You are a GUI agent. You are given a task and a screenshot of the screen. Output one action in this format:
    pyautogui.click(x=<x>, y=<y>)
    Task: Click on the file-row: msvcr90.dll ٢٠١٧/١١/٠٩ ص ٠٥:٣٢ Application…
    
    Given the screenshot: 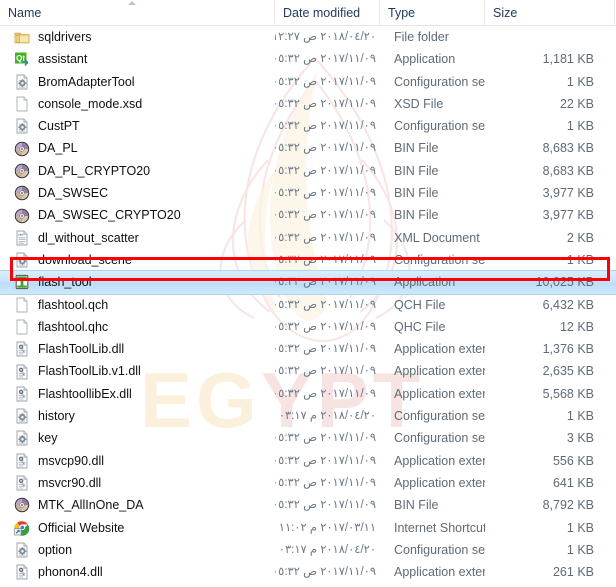 What is the action you would take?
    pyautogui.click(x=308, y=483)
    